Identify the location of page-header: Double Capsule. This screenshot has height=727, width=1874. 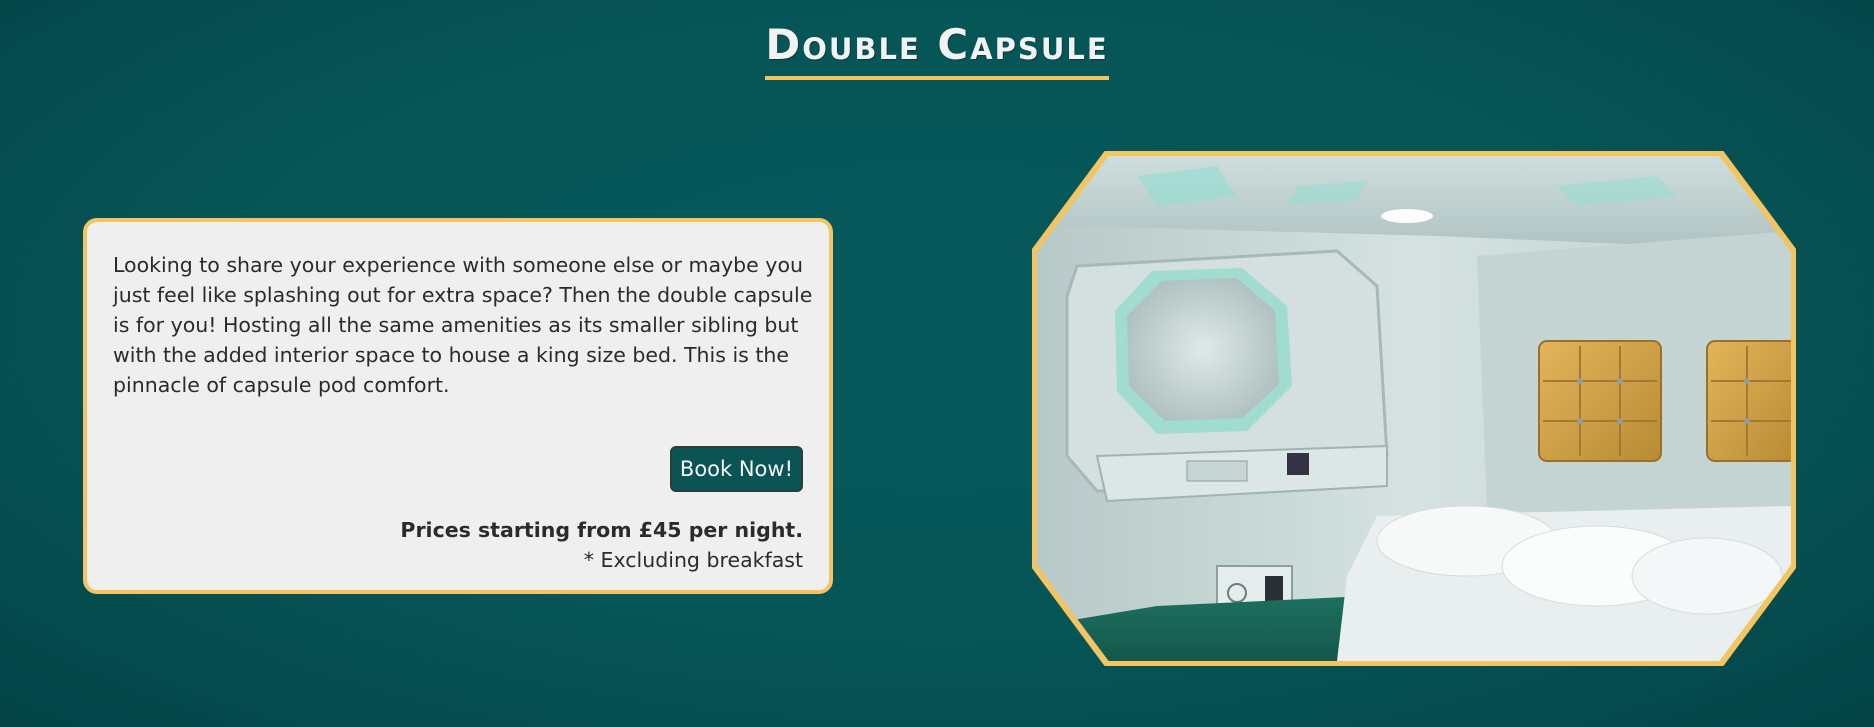
(937, 51).